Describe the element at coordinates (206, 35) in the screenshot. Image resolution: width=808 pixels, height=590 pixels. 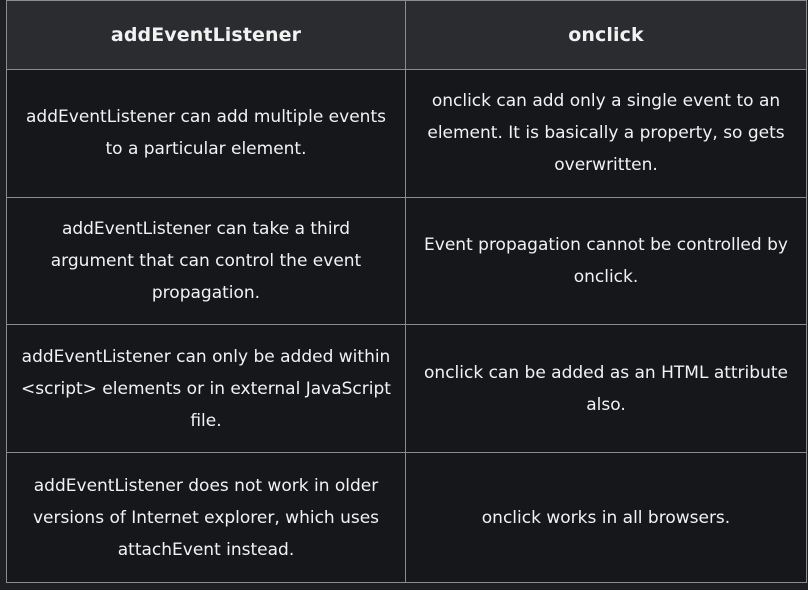
I see `column-header-addeventlistener: addEventListener` at that location.